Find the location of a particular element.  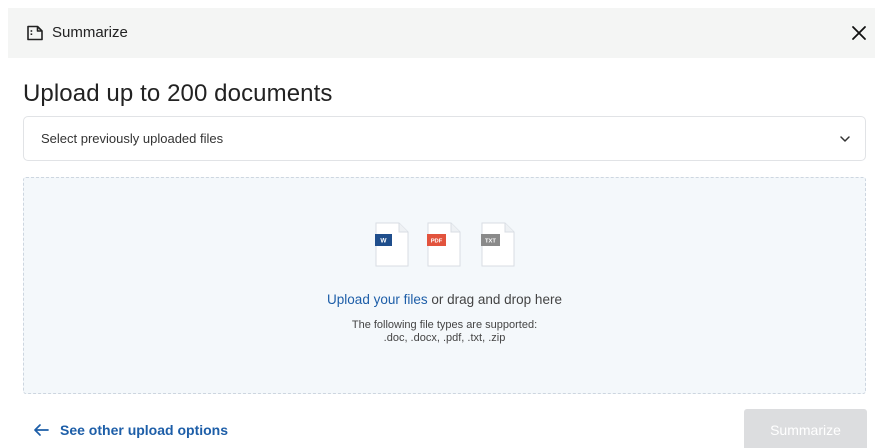

txt-file-label: TXT is located at coordinates (490, 241).